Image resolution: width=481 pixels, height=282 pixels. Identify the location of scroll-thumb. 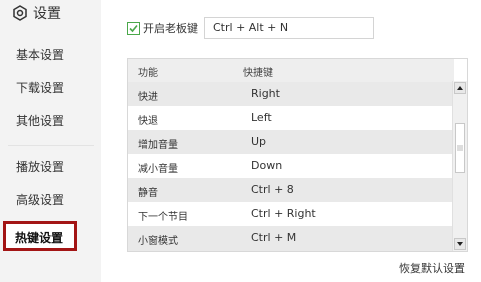
(460, 148).